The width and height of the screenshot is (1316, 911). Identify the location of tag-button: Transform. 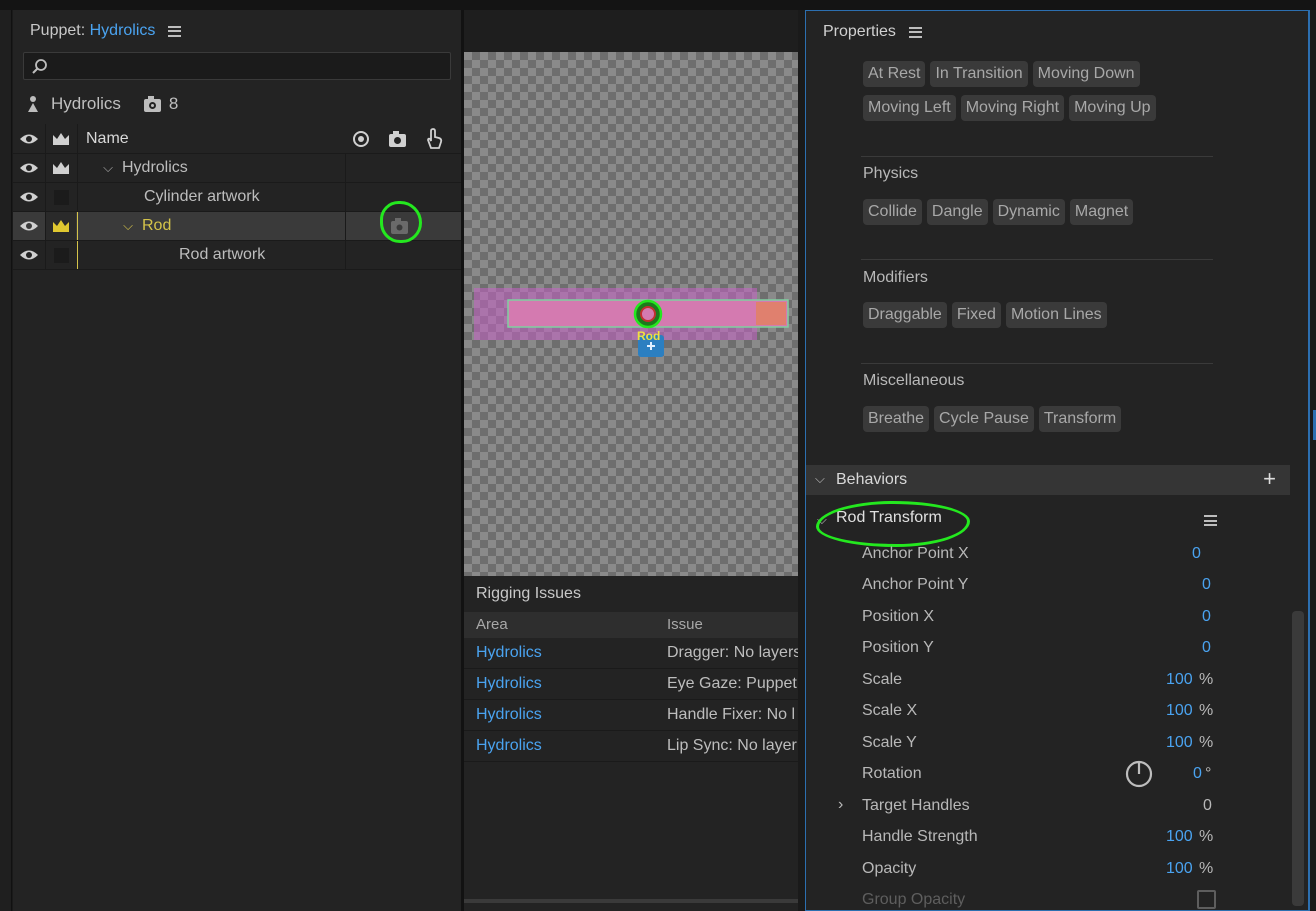
(1080, 419).